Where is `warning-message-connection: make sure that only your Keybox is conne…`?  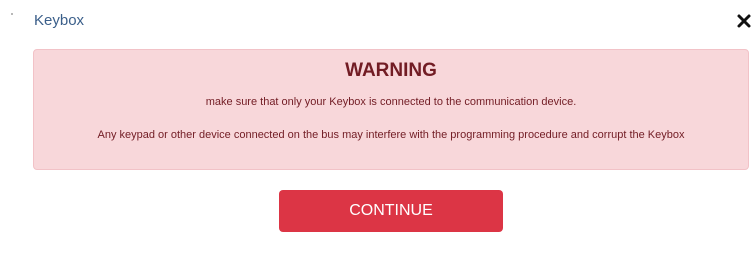 warning-message-connection: make sure that only your Keybox is conne… is located at coordinates (391, 102).